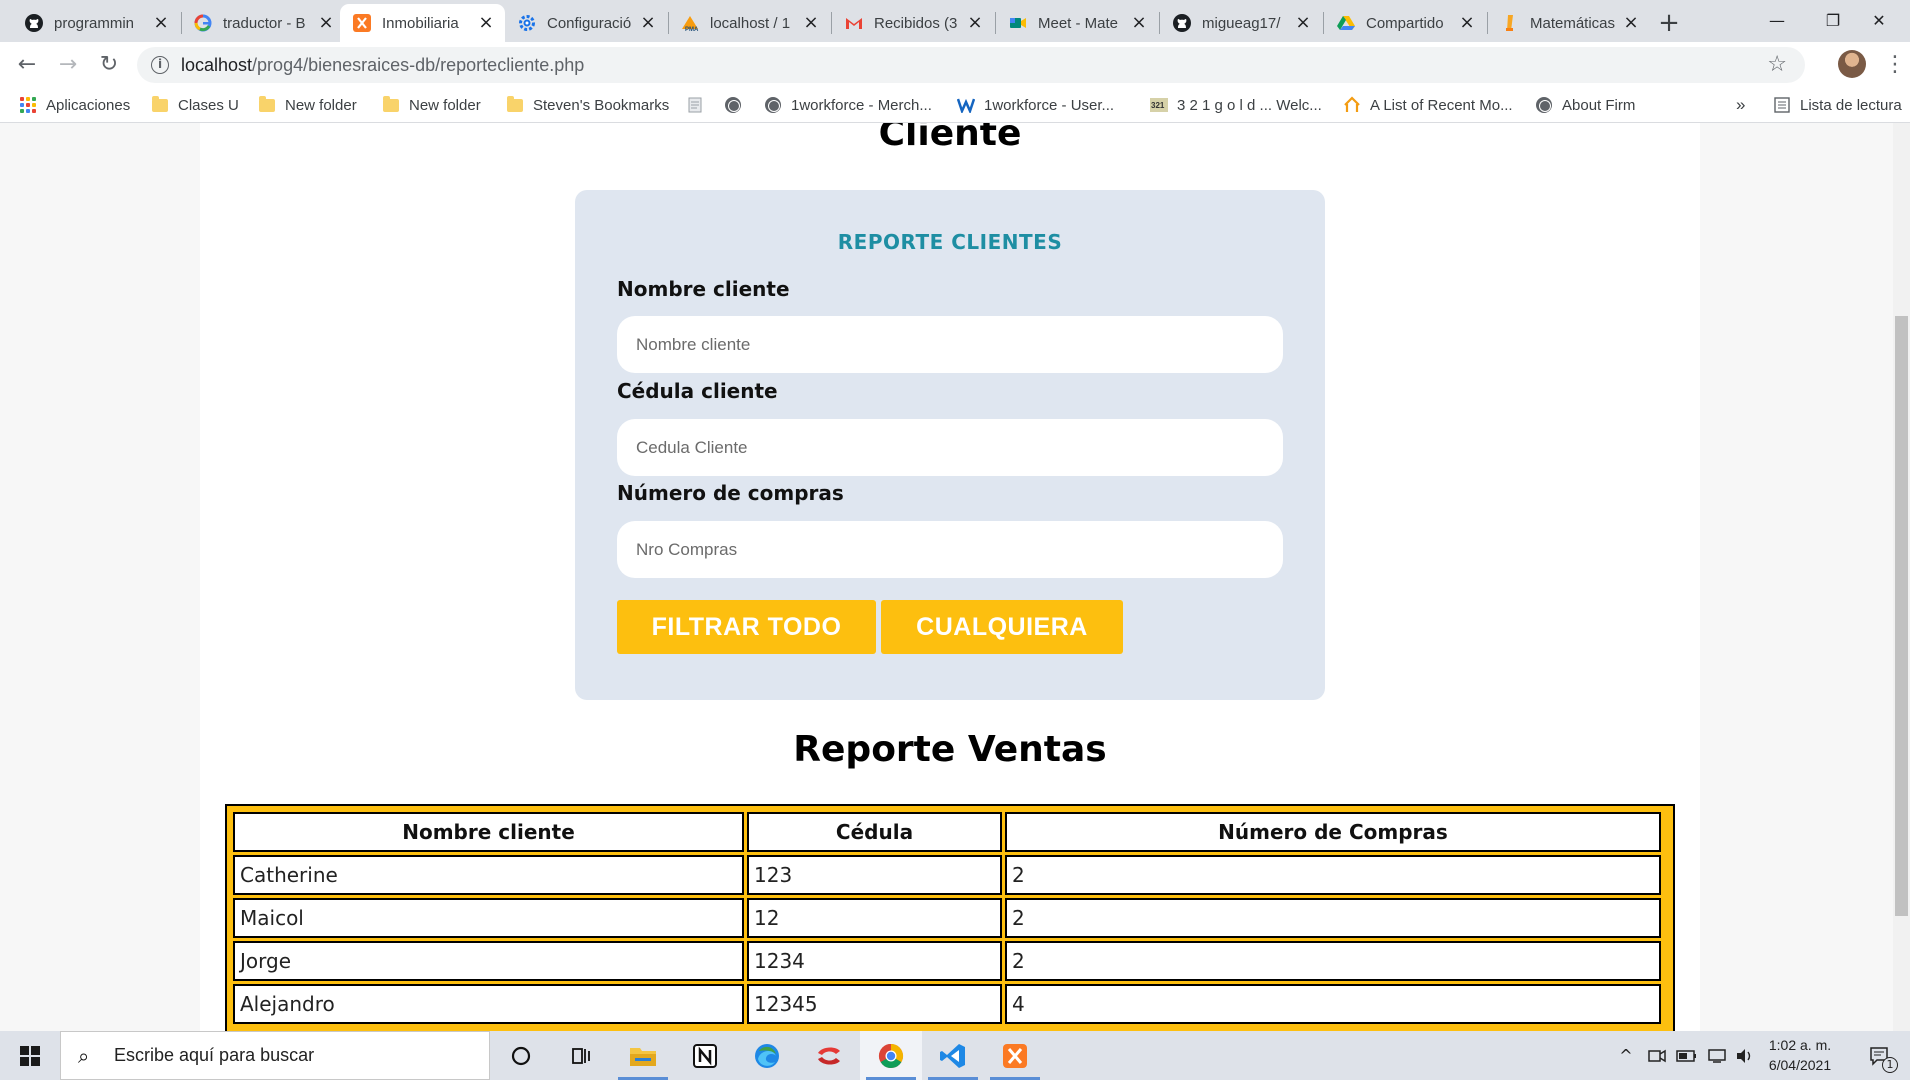 The width and height of the screenshot is (1910, 1080). I want to click on vscode-icon, so click(953, 1055).